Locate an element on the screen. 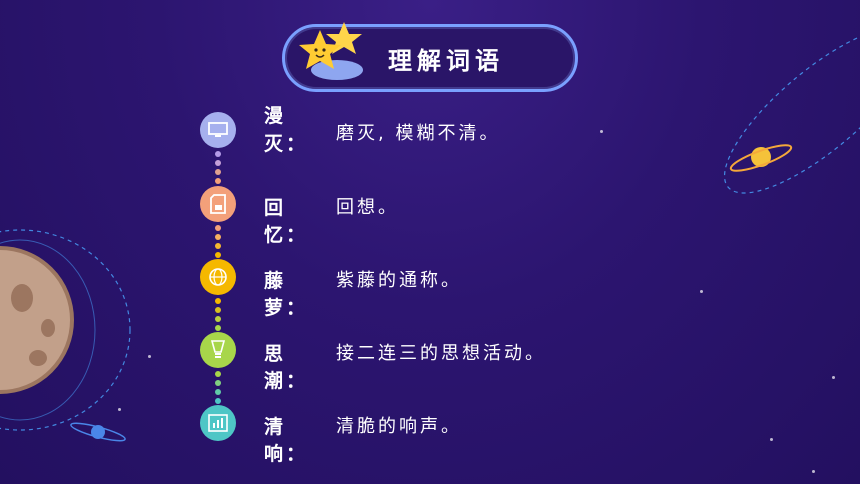 The image size is (860, 484). definition-text: 回想。 is located at coordinates (367, 207).